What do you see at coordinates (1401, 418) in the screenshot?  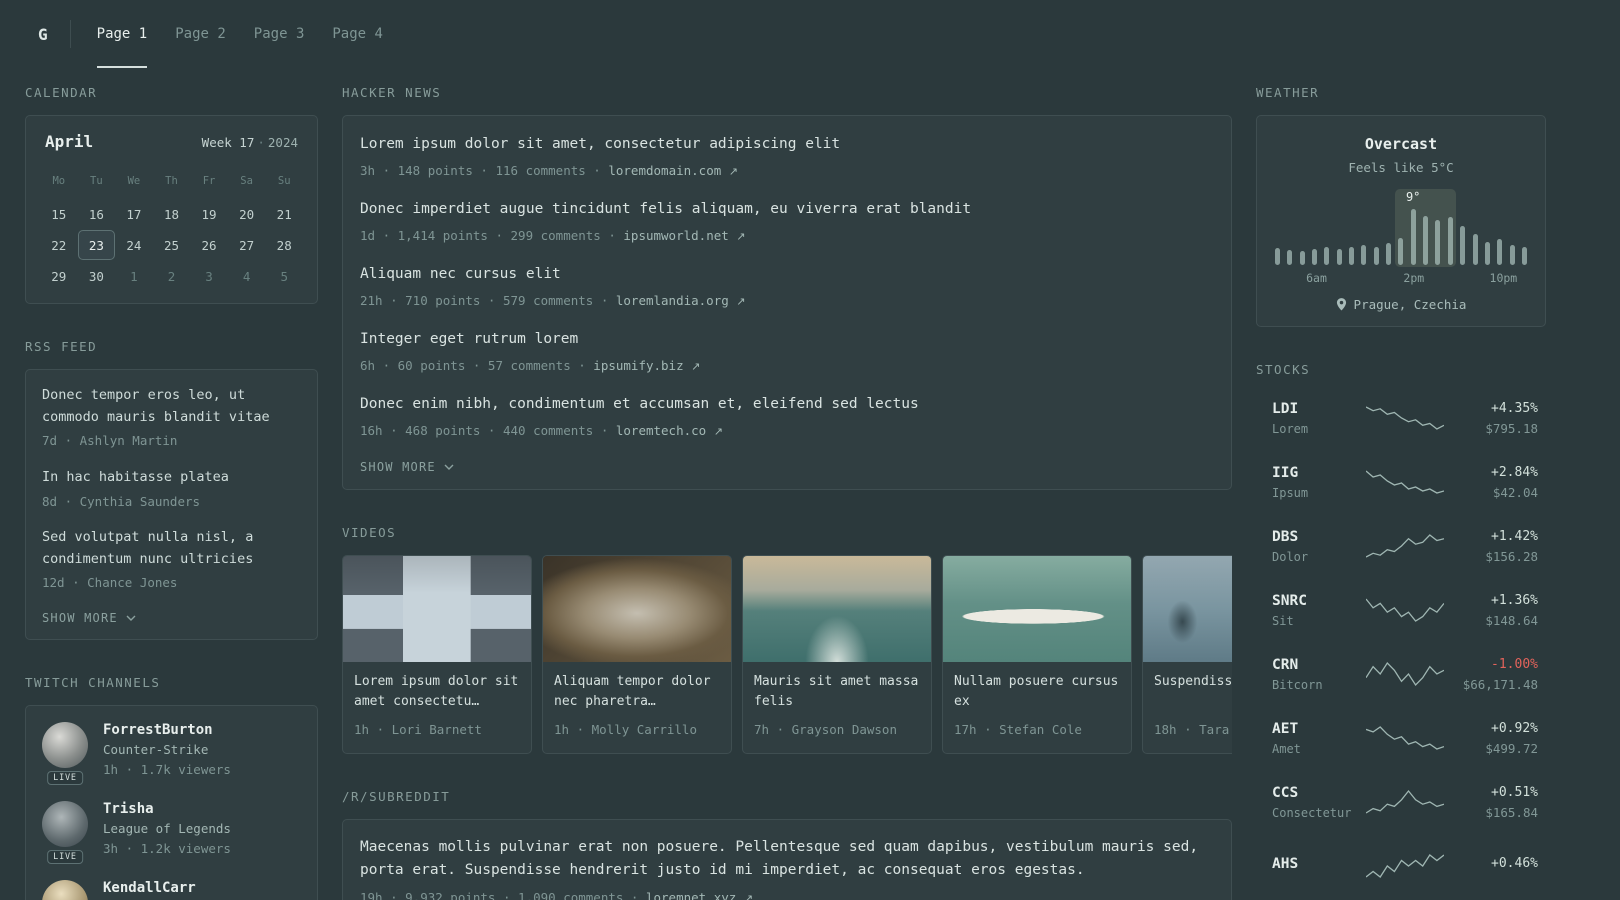 I see `stock-row: LDI Lorem +4.35% $795.18` at bounding box center [1401, 418].